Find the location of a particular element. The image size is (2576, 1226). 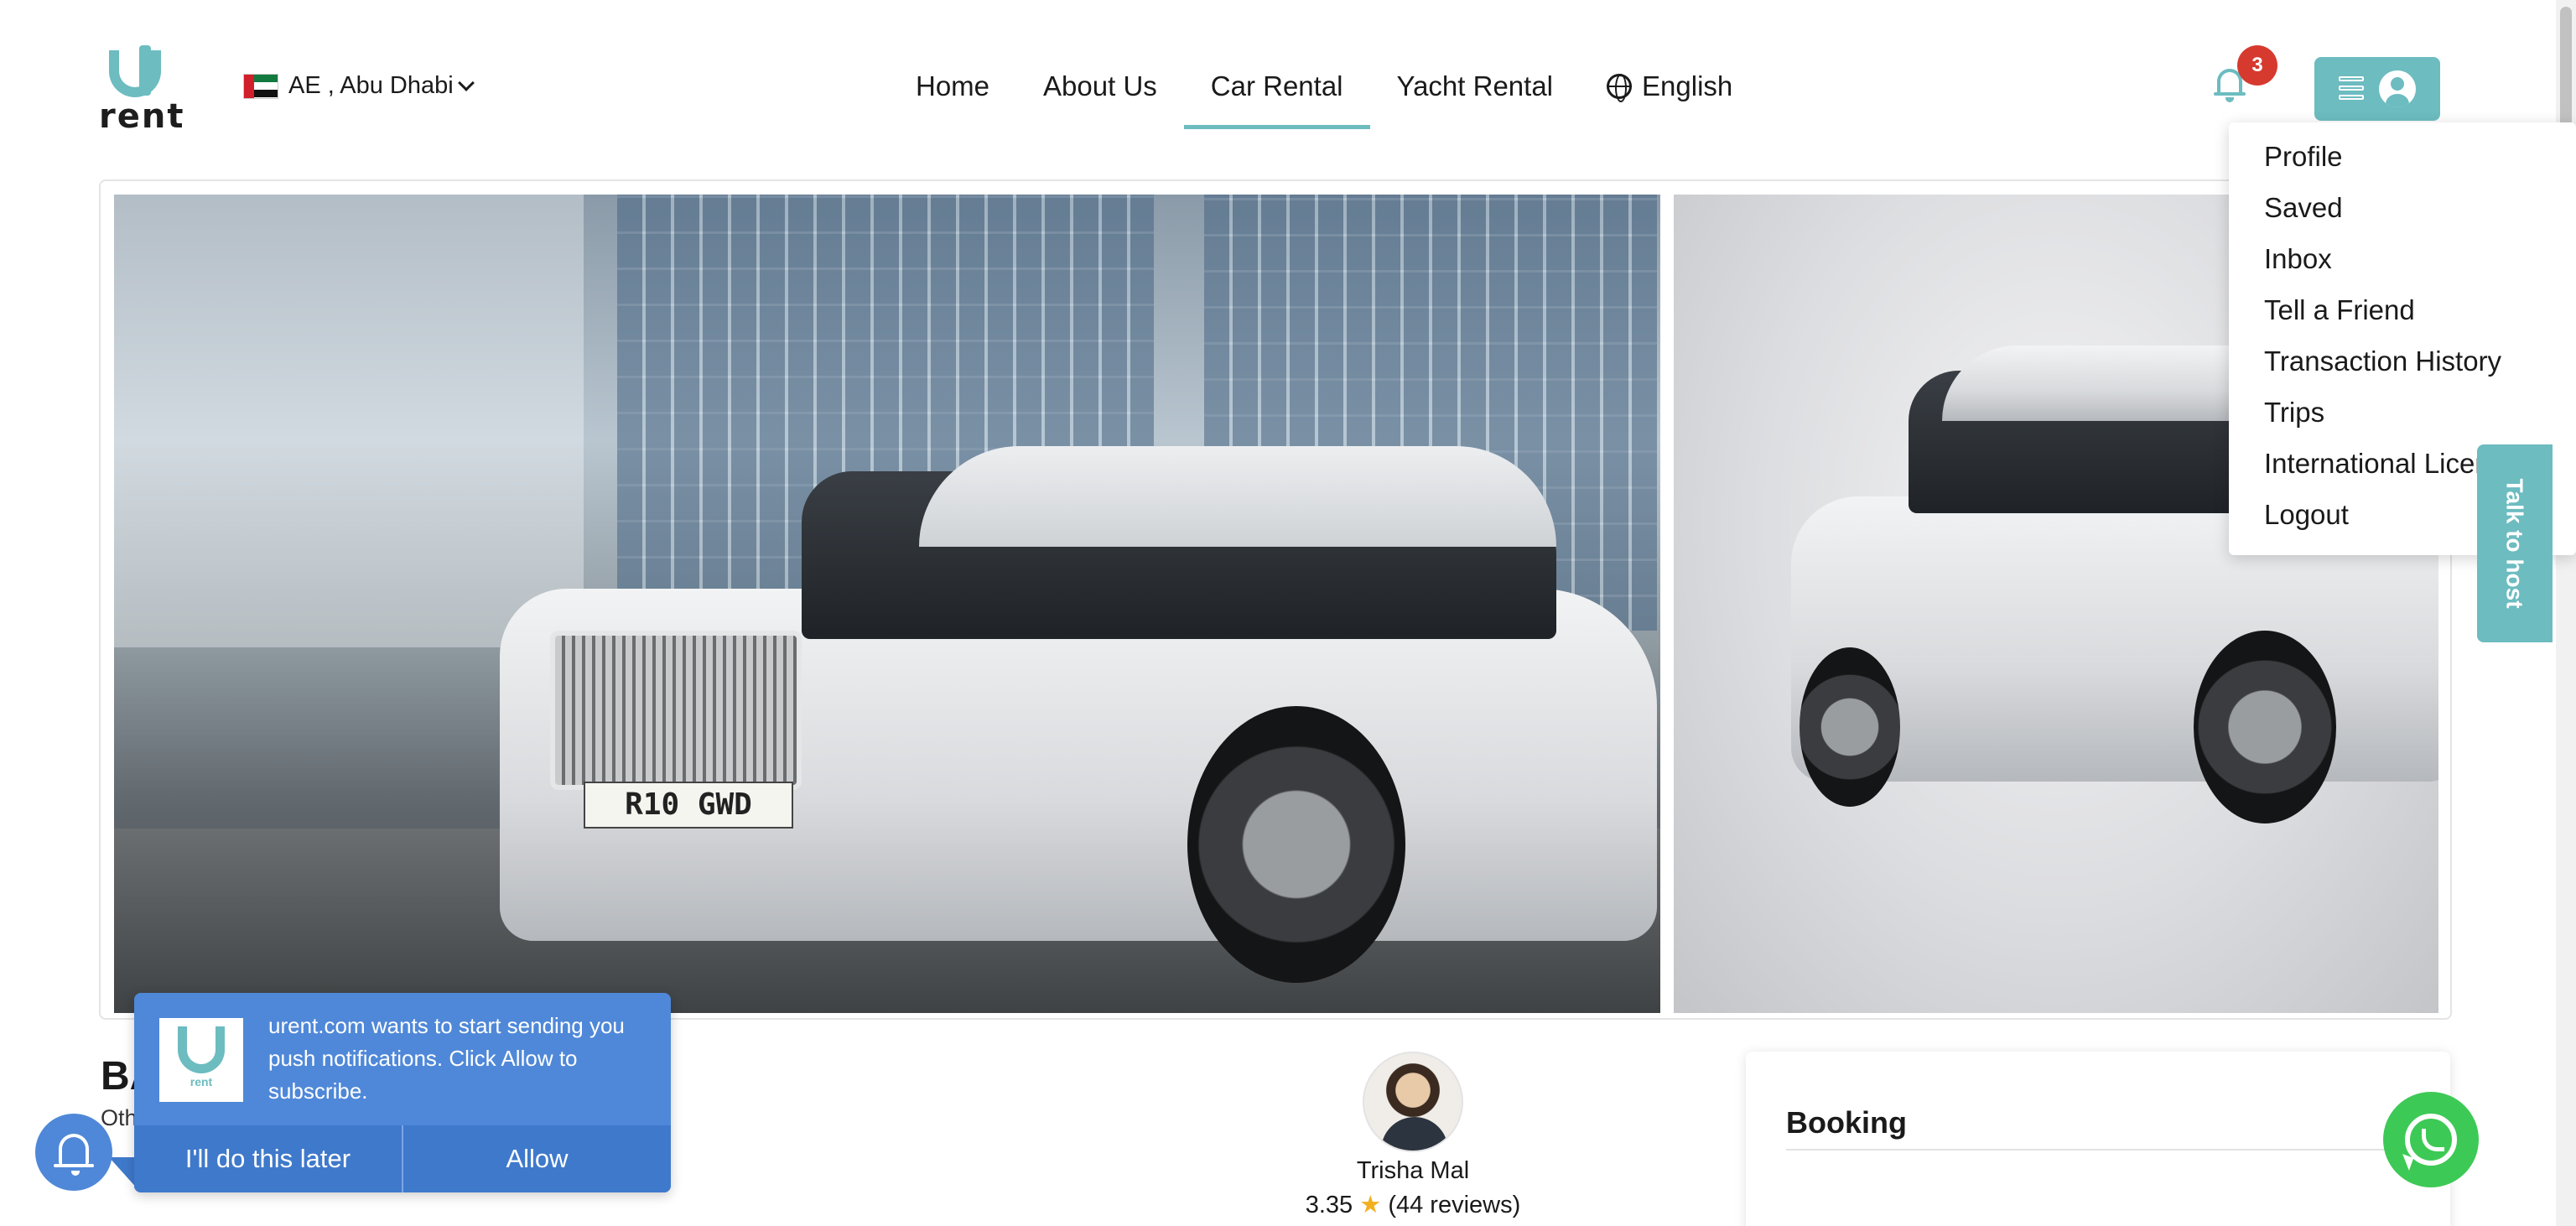

menu-item-inbox: Inbox is located at coordinates (2402, 270).